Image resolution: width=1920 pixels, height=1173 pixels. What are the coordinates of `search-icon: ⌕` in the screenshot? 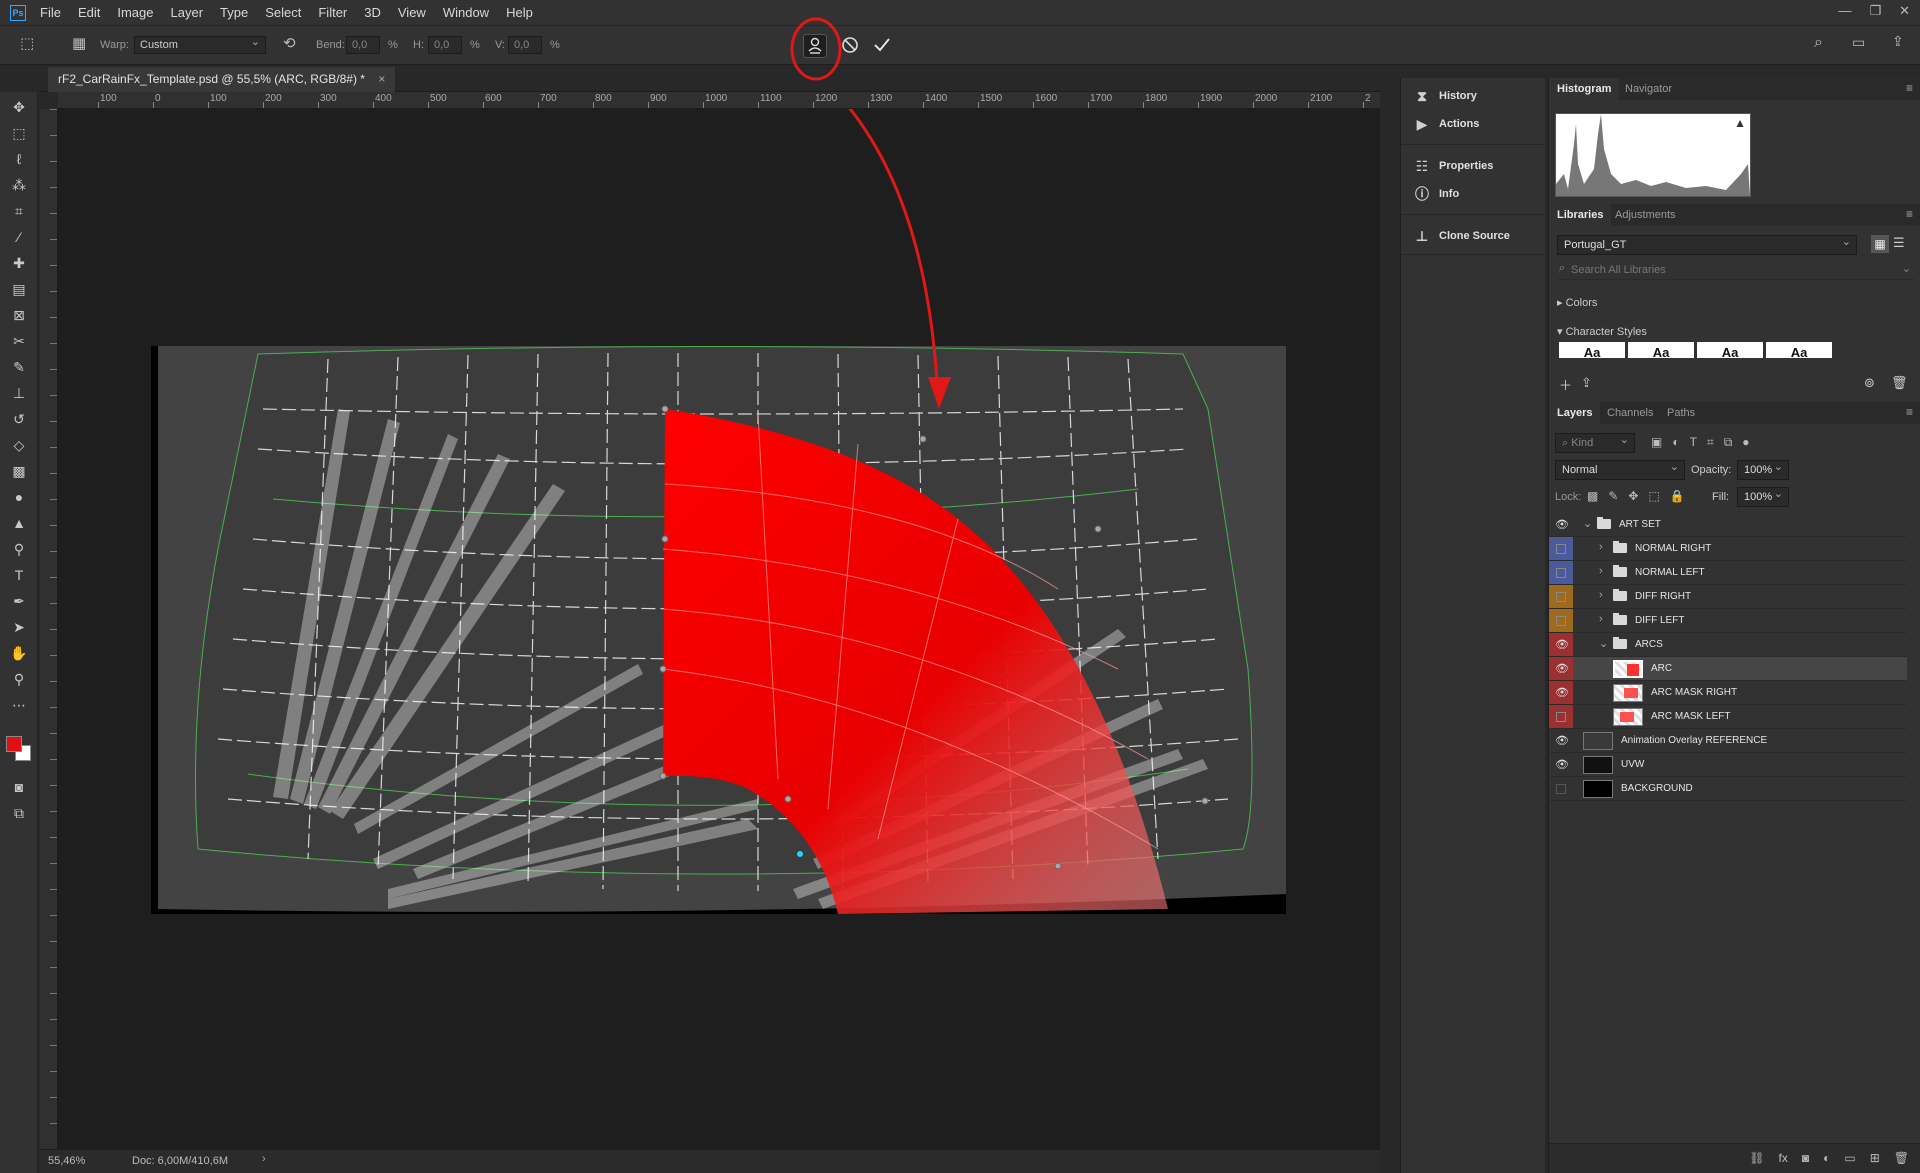 It's located at (1818, 43).